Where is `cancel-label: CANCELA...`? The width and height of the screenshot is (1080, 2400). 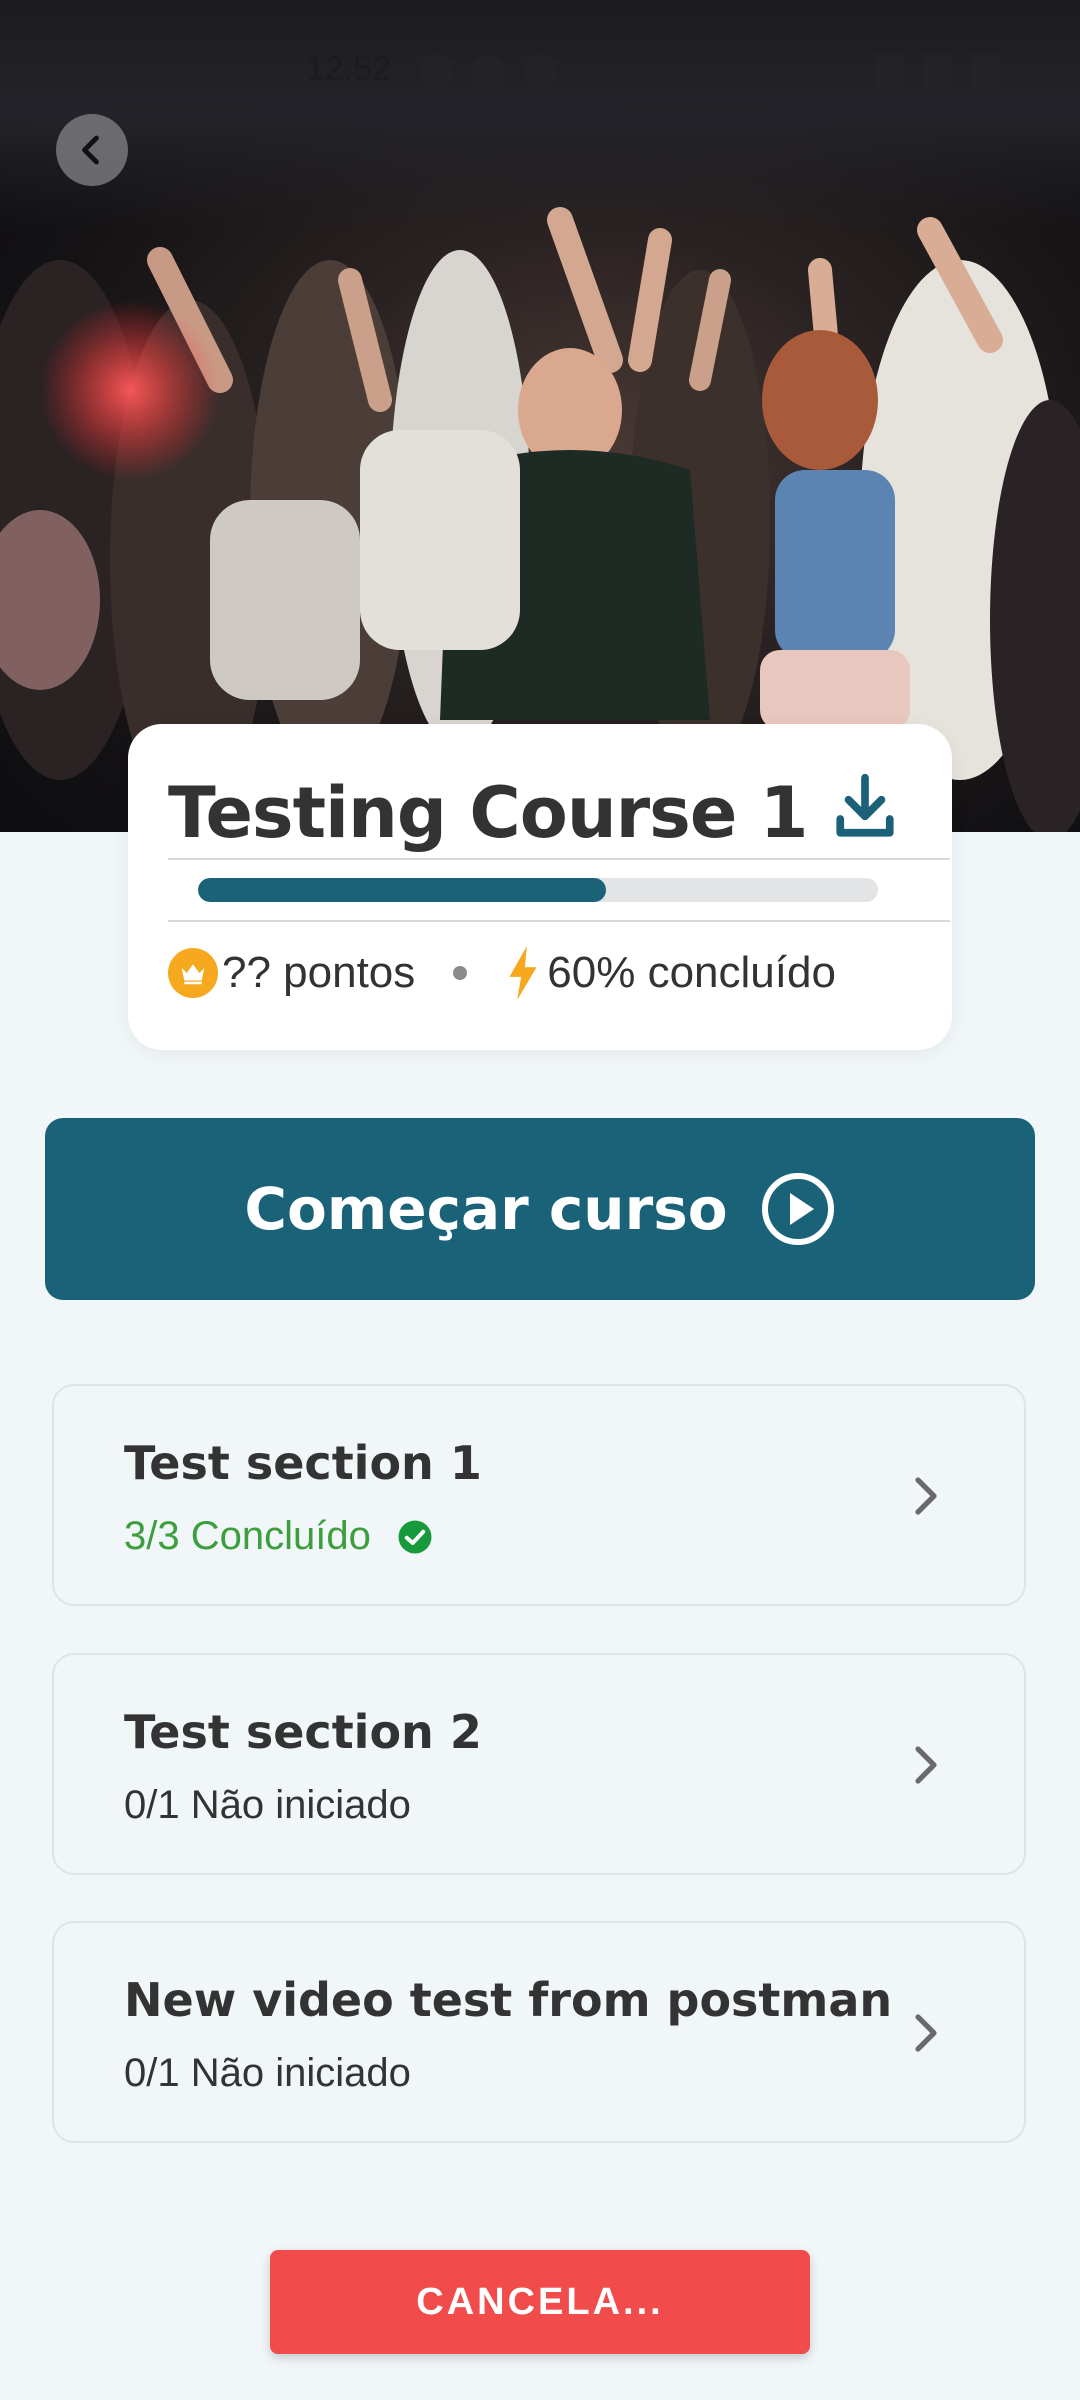 cancel-label: CANCELA... is located at coordinates (540, 2301).